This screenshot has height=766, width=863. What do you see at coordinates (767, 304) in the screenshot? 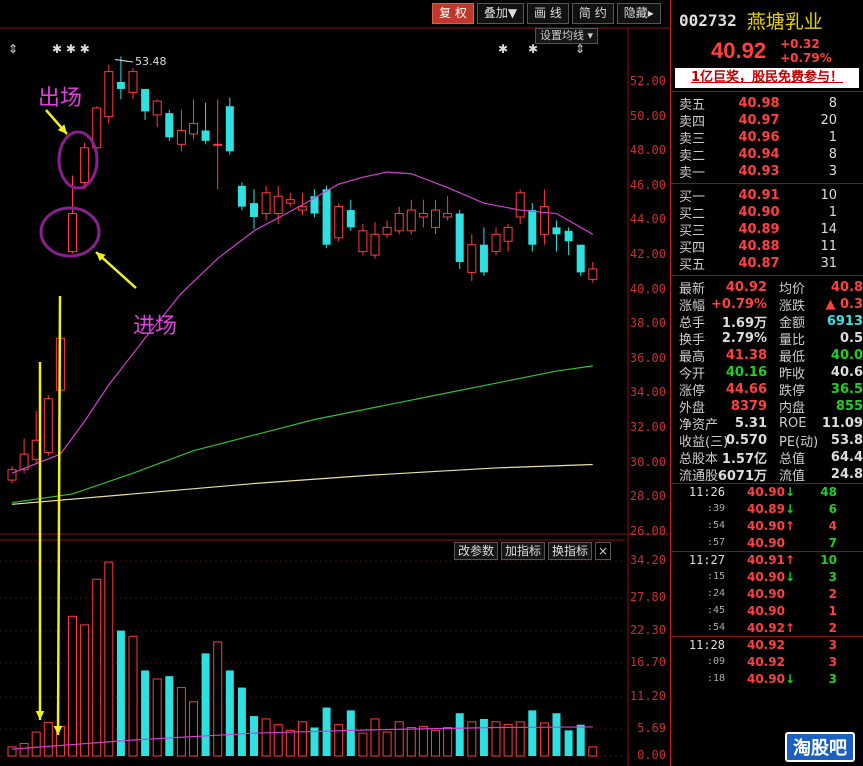
I see `quote-row: 涨幅 +0.79% 涨跌 ▲ 0.3` at bounding box center [767, 304].